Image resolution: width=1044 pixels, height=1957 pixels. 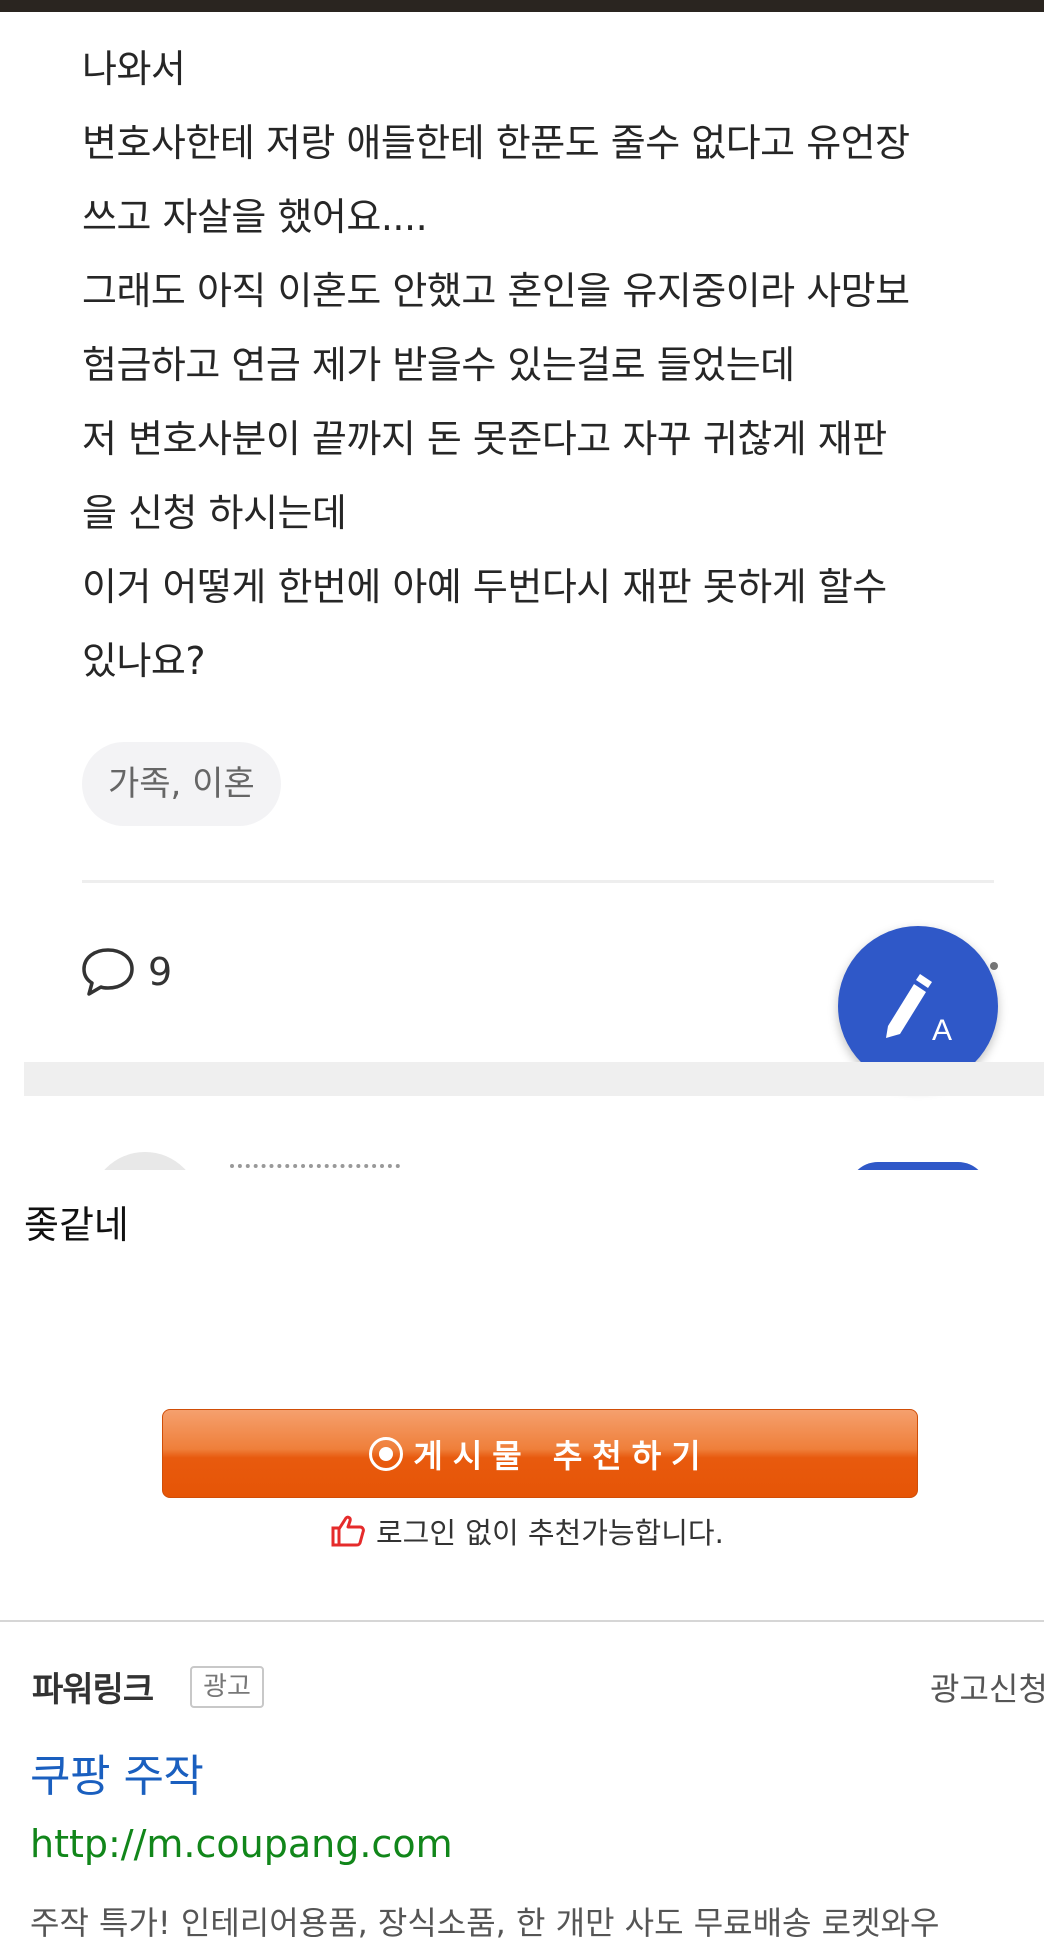 What do you see at coordinates (144, 661) in the screenshot?
I see `post-line: 있나요?` at bounding box center [144, 661].